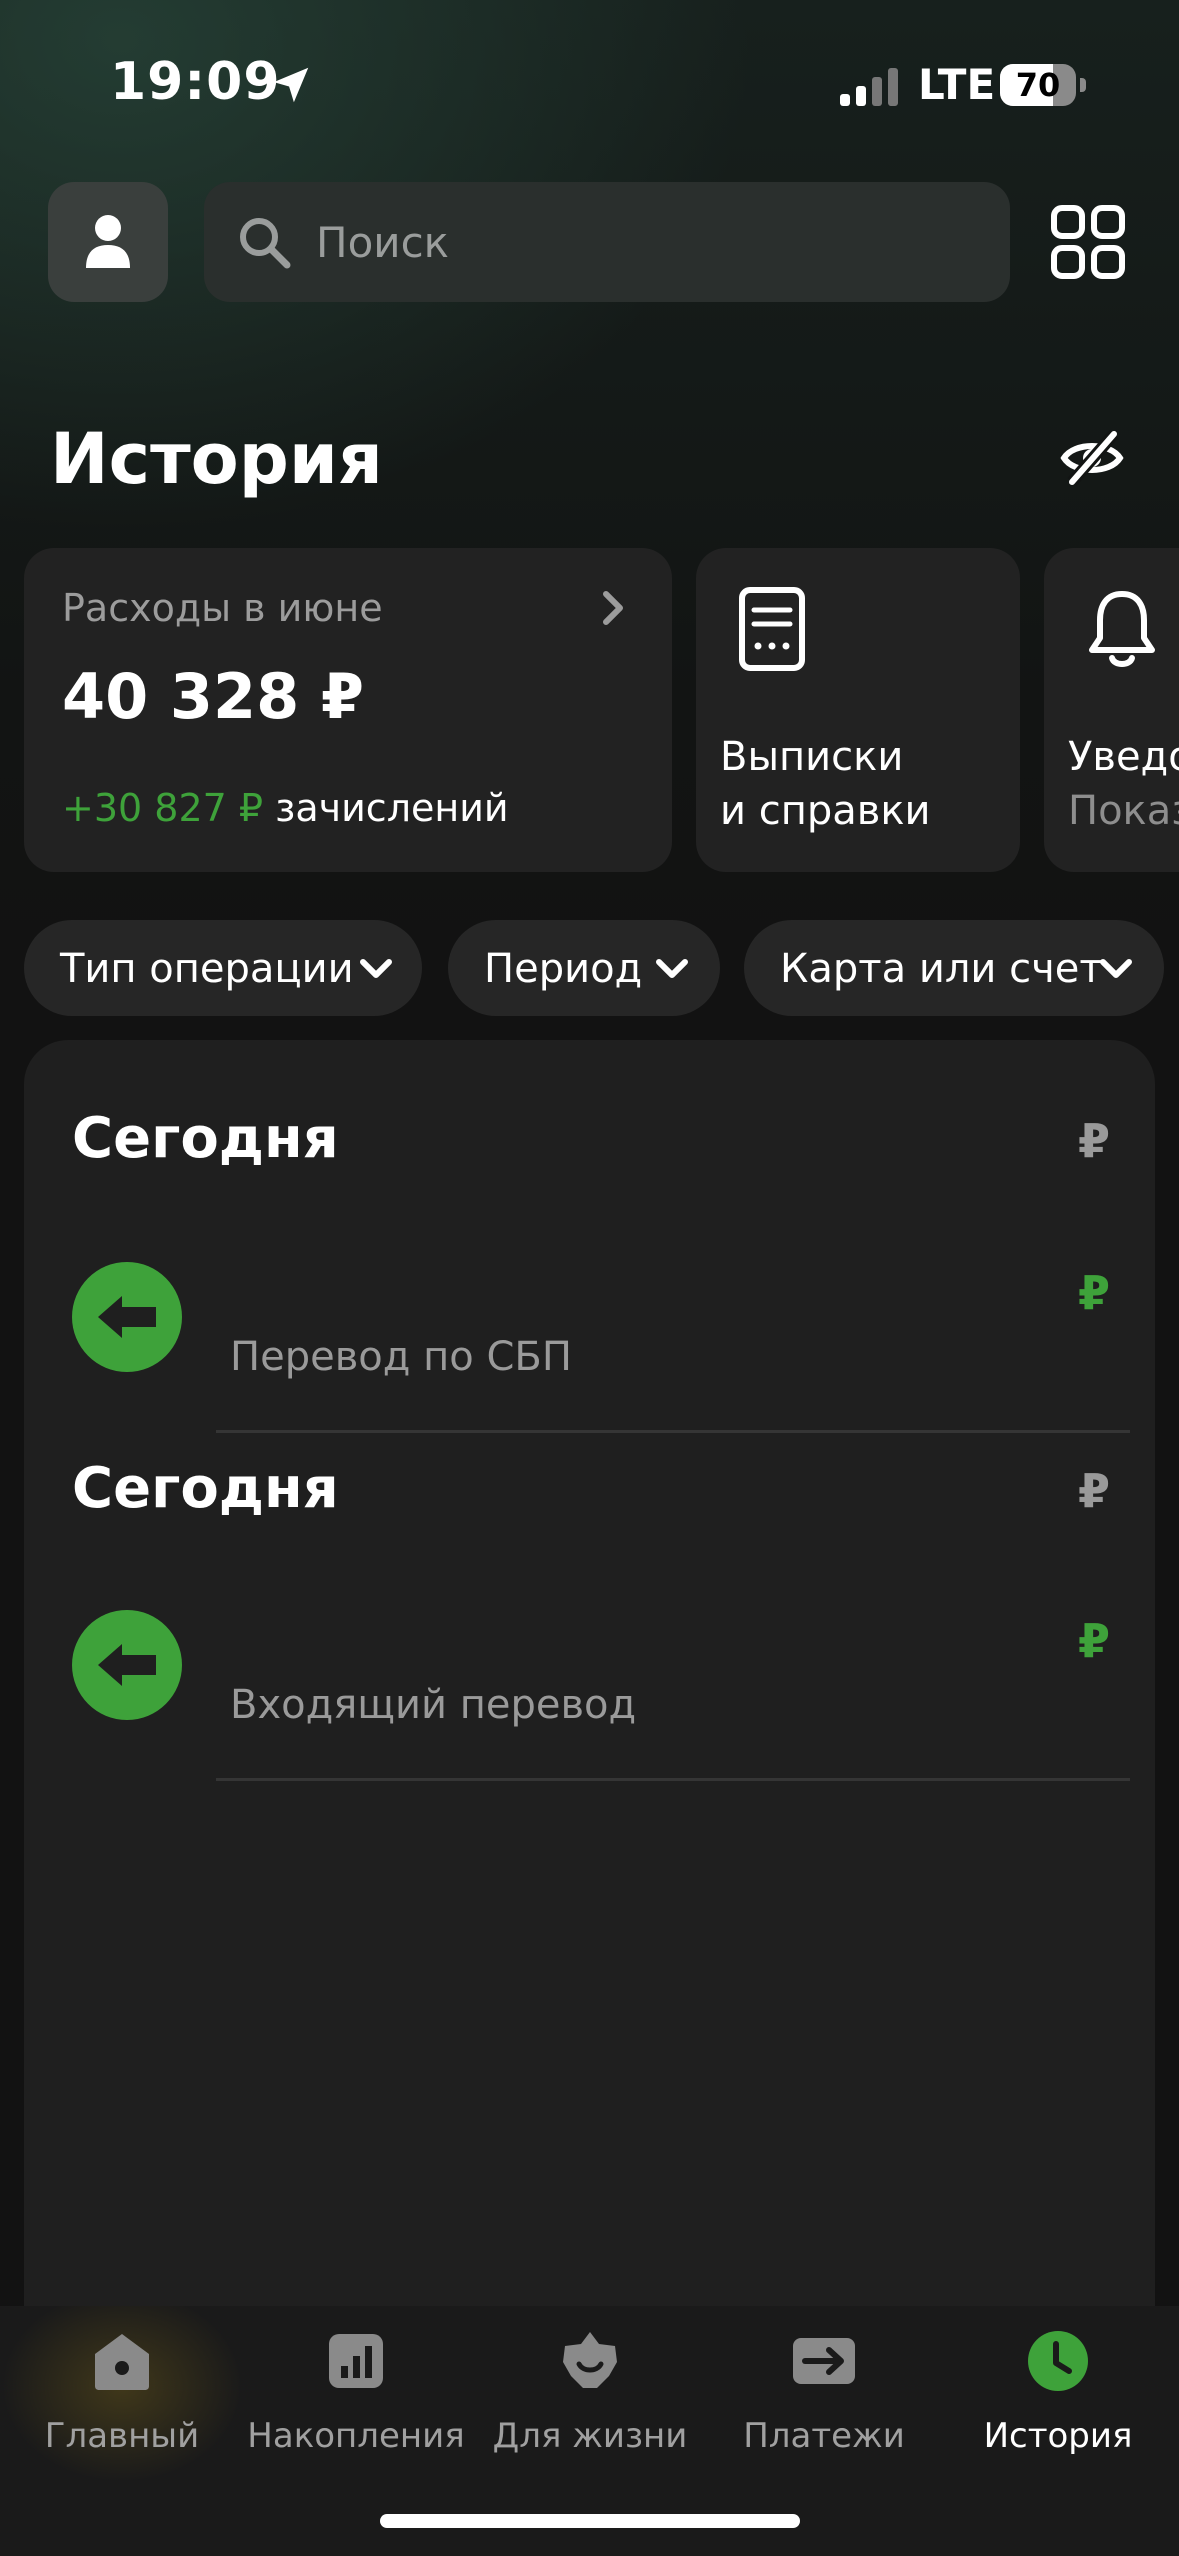 Image resolution: width=1179 pixels, height=2556 pixels. Describe the element at coordinates (824, 2361) in the screenshot. I see `payments-arrow-icon` at that location.